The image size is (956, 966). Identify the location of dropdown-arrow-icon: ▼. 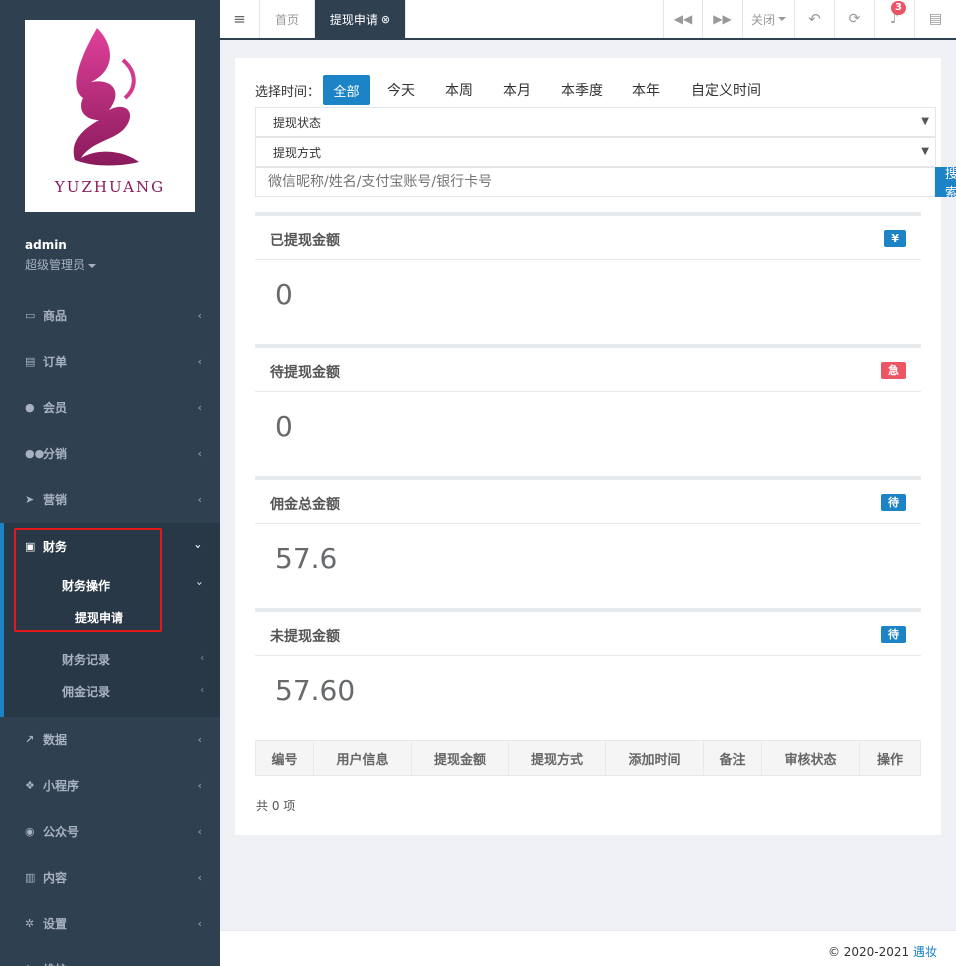
(925, 151).